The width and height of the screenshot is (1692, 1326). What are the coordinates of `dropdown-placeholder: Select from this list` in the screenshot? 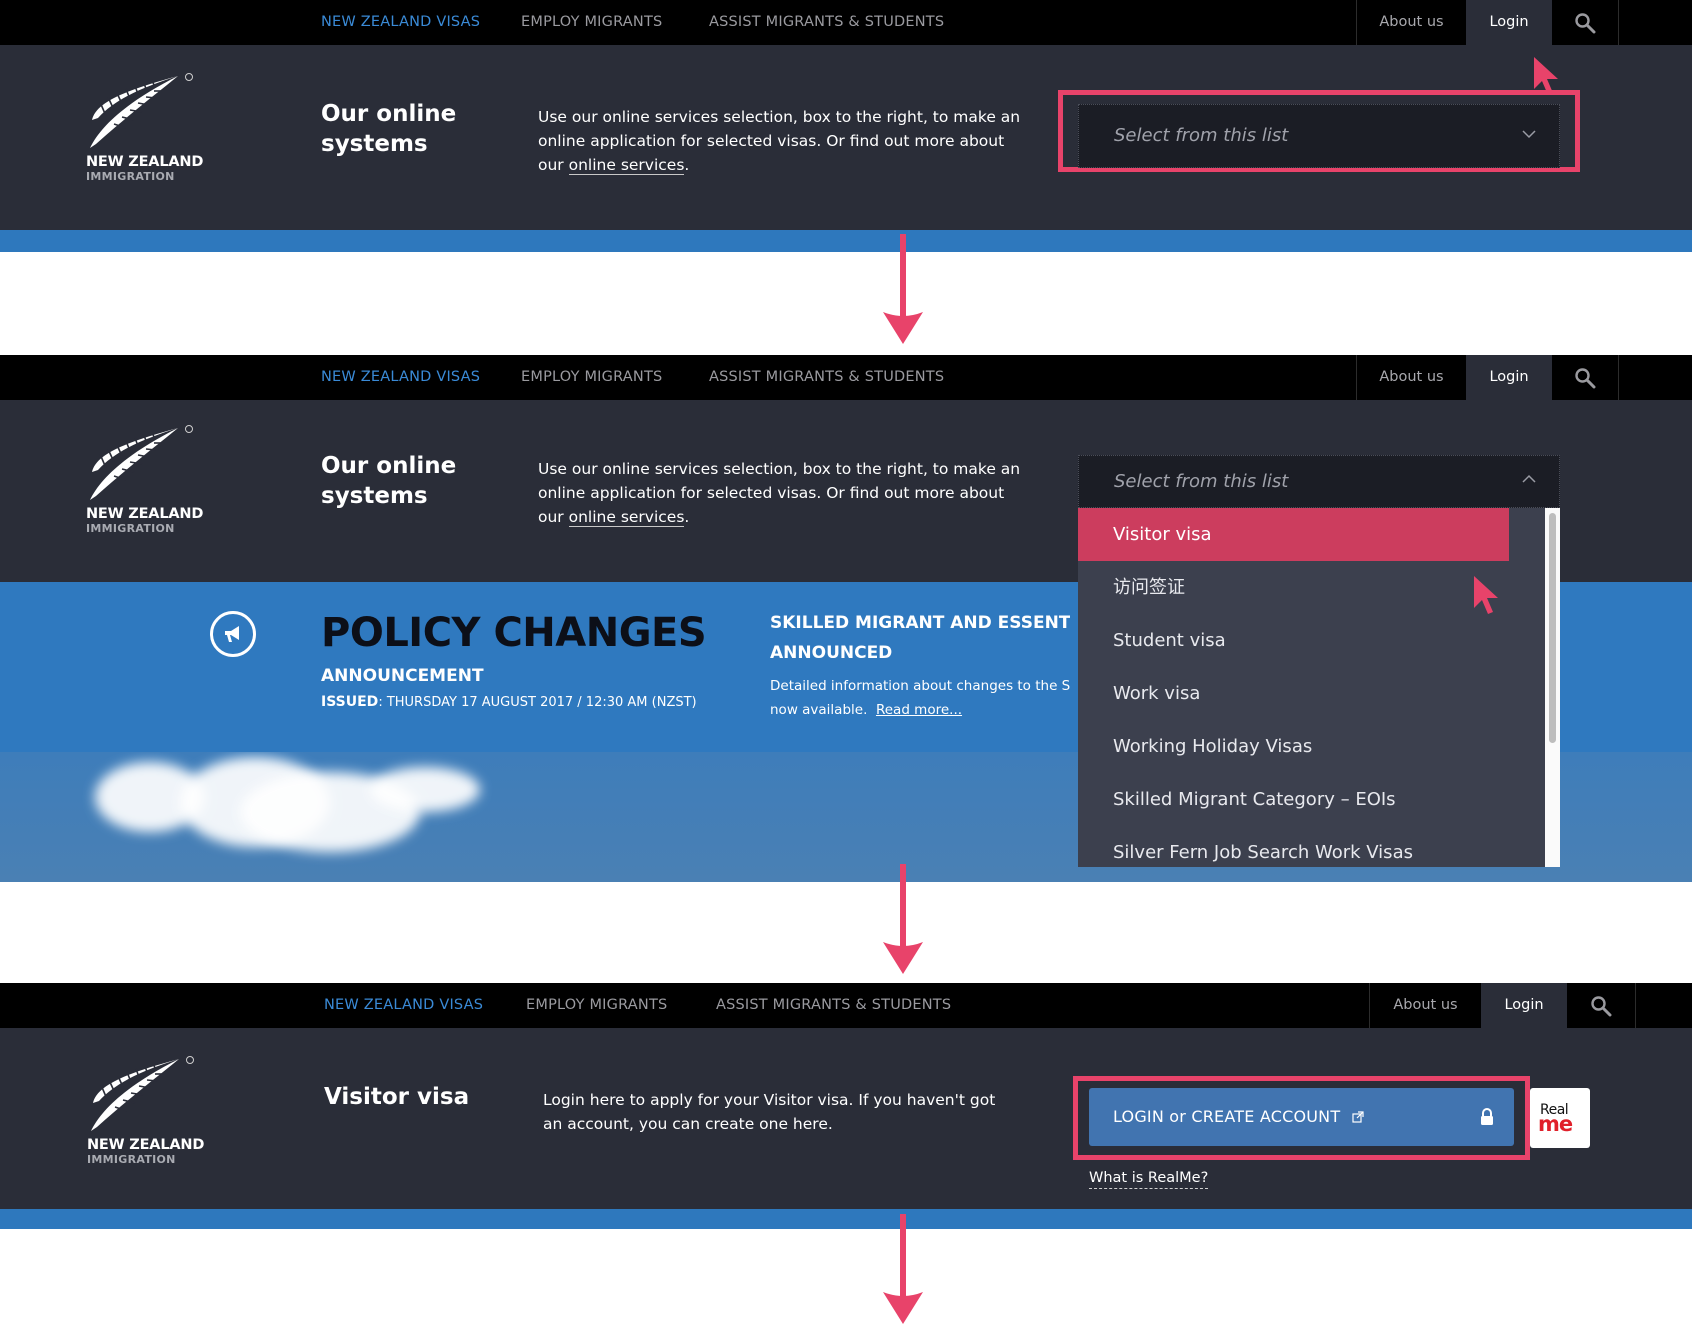 It's located at (1201, 481).